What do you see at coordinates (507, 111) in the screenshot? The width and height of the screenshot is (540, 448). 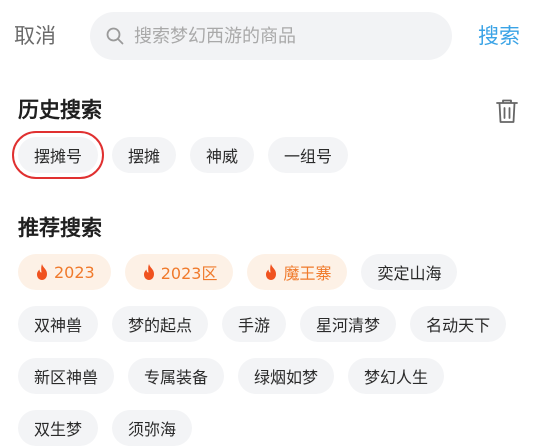 I see `trash-icon` at bounding box center [507, 111].